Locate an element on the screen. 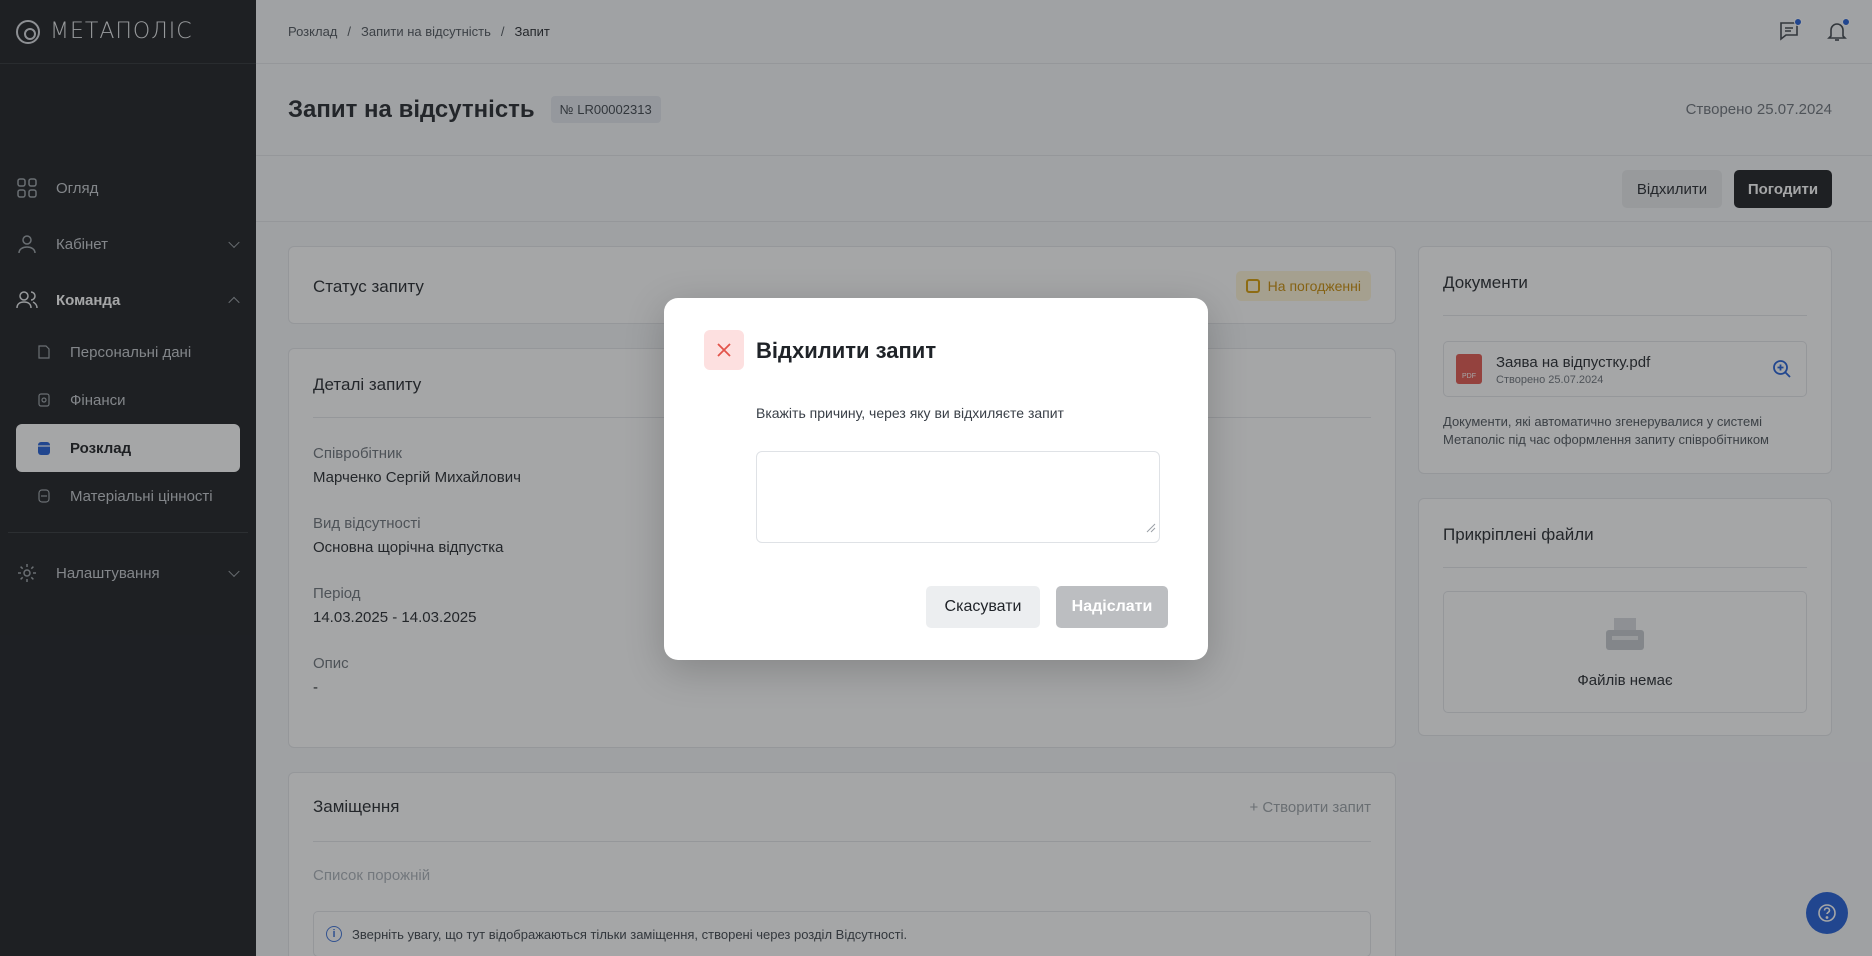 The image size is (1872, 956). close-icon is located at coordinates (724, 350).